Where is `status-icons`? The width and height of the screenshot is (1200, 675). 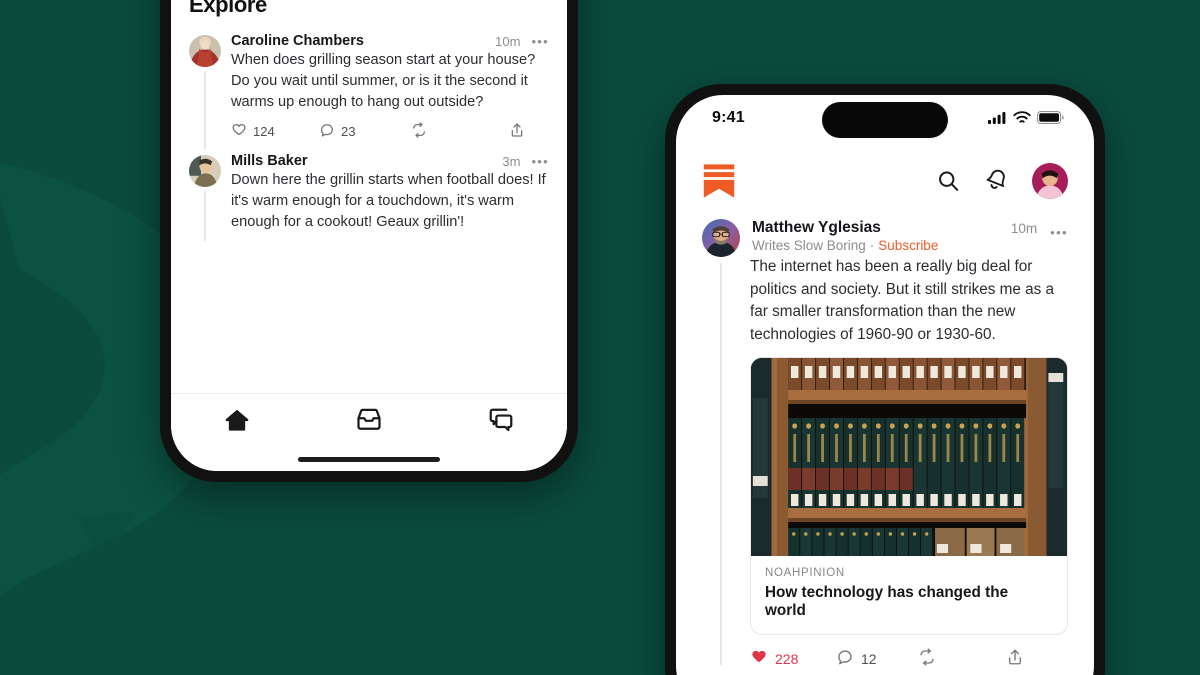
status-icons is located at coordinates (1026, 117).